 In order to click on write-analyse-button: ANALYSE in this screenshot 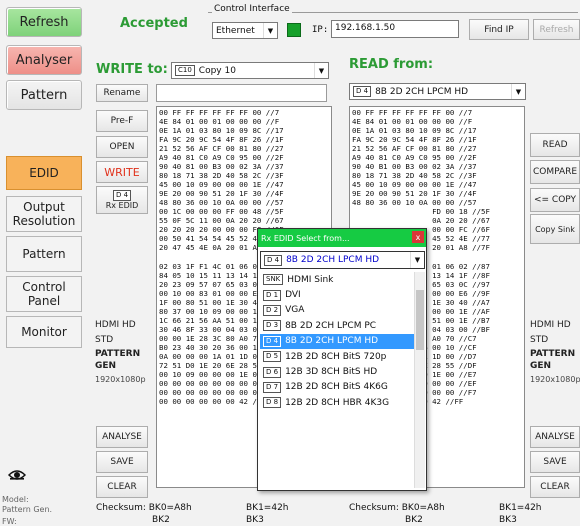, I will do `click(122, 437)`.